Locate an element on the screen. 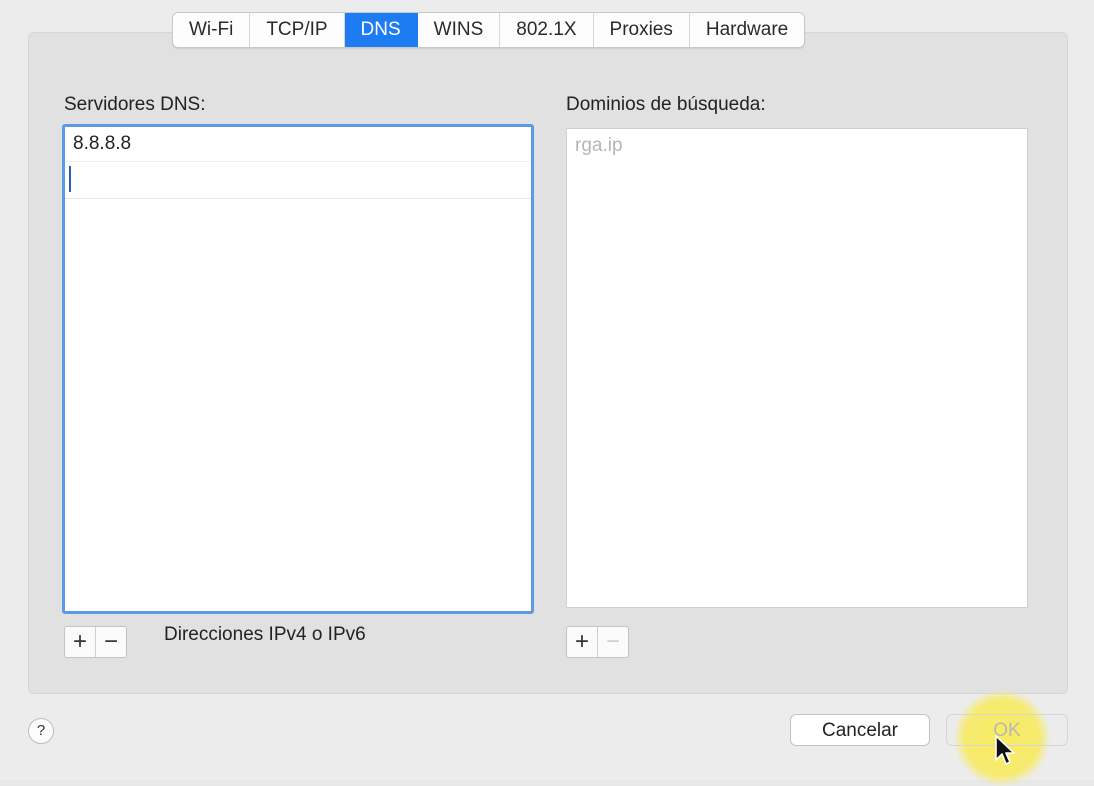  domains-add-remove-group: + − is located at coordinates (597, 642).